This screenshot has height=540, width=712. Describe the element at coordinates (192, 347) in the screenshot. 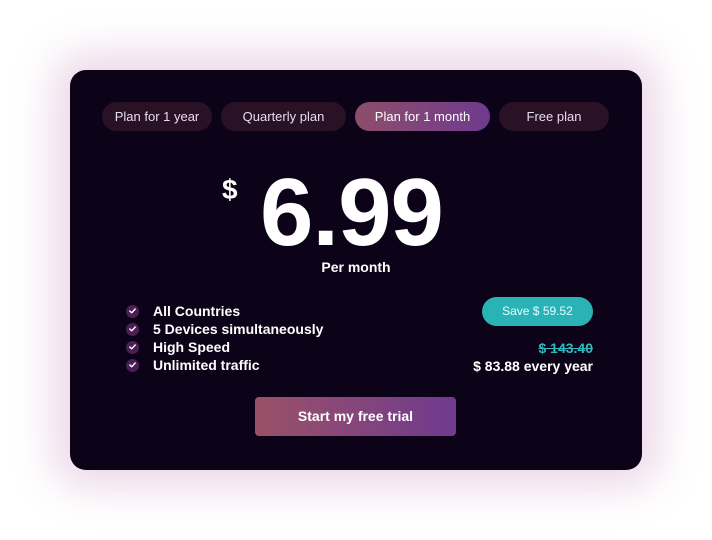

I see `feature-label: High Speed` at that location.